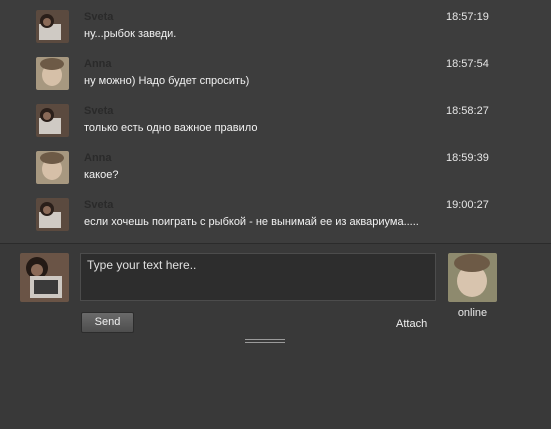 The width and height of the screenshot is (551, 429). I want to click on message-text: какое?, so click(101, 175).